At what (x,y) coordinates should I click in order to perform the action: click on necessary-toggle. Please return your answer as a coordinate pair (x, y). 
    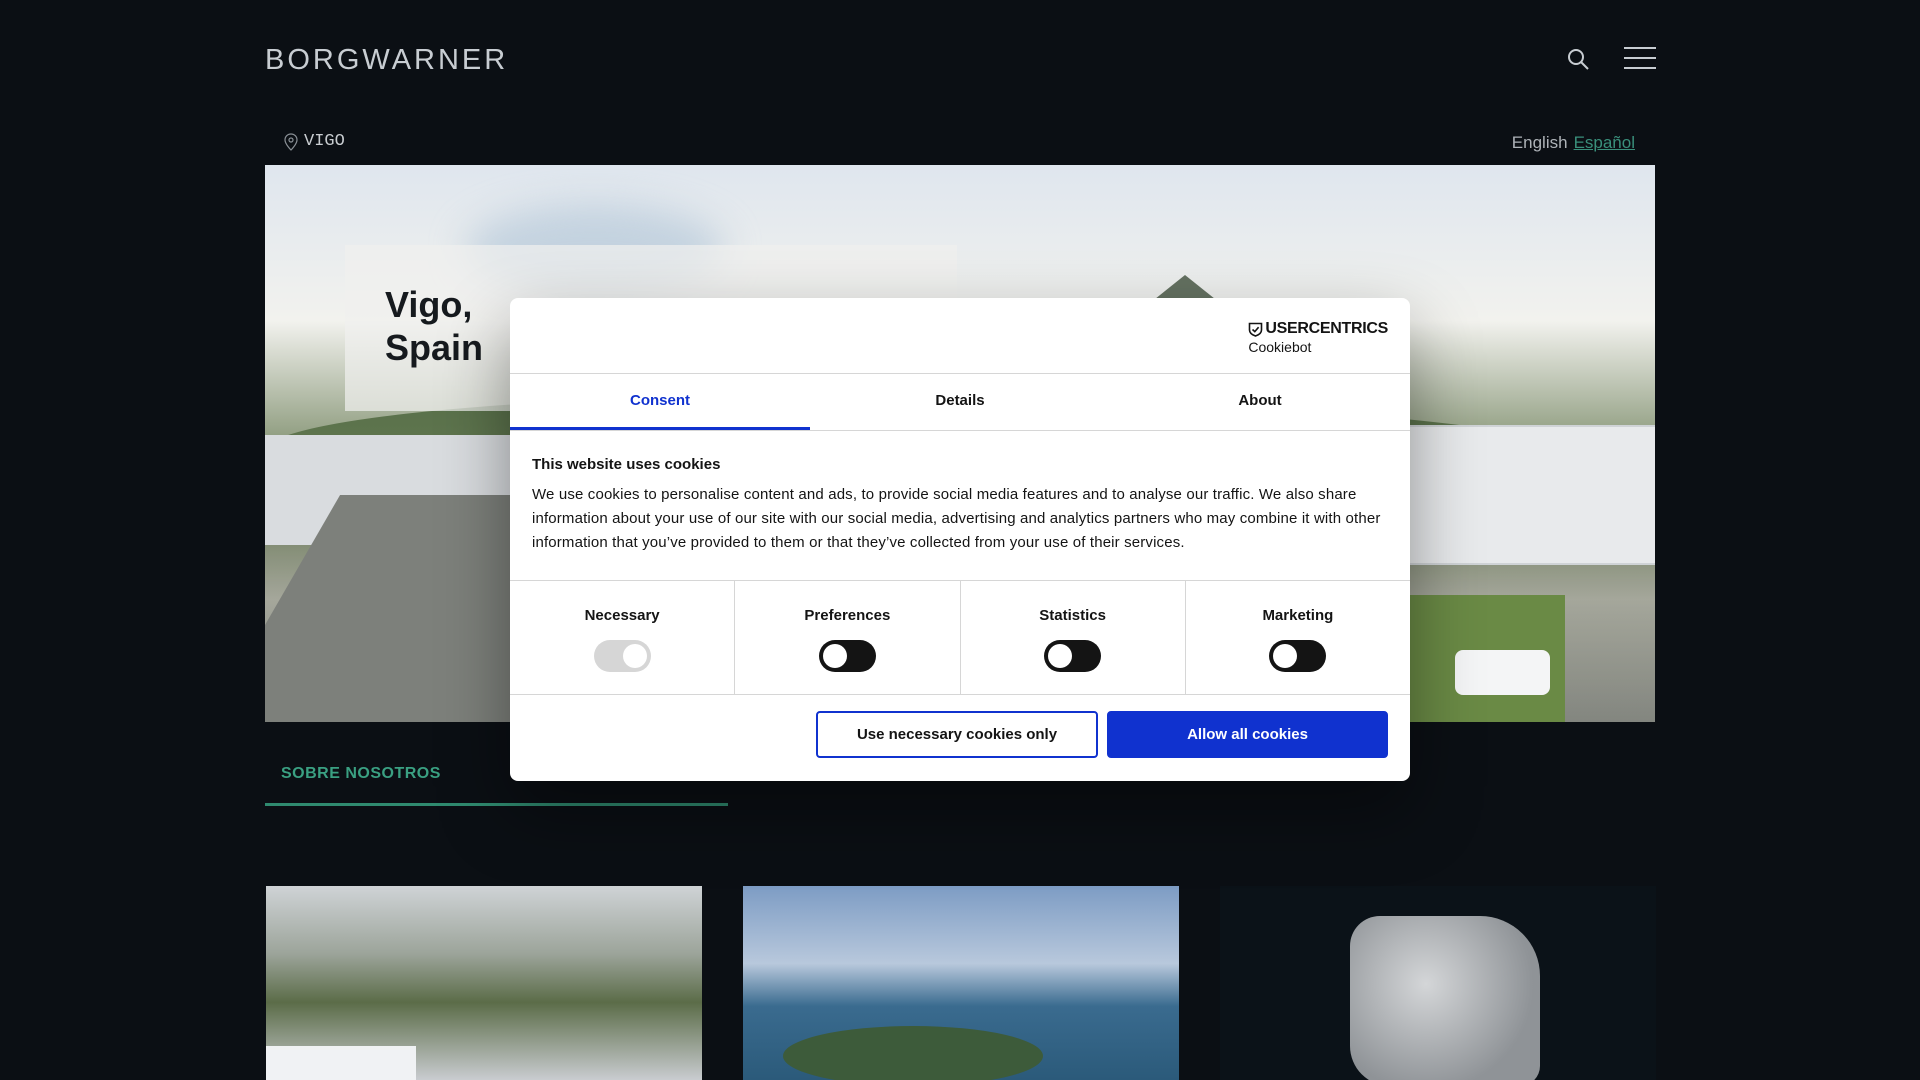
    Looking at the image, I should click on (622, 656).